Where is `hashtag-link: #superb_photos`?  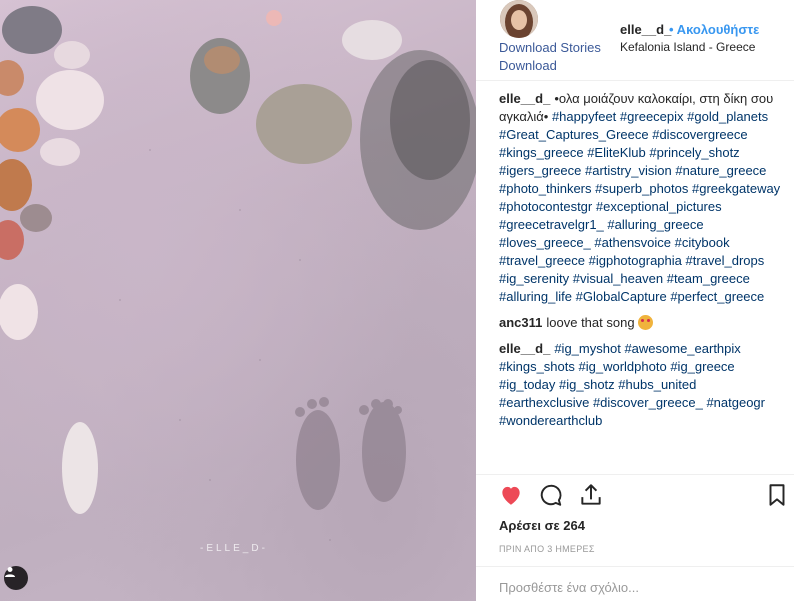
hashtag-link: #superb_photos is located at coordinates (641, 188).